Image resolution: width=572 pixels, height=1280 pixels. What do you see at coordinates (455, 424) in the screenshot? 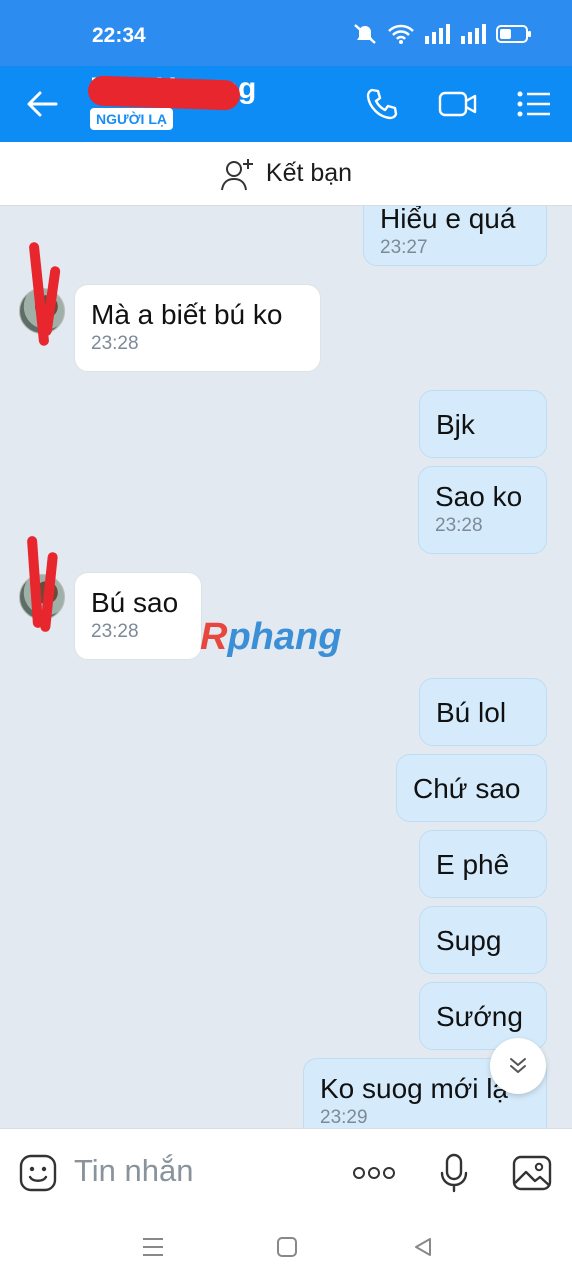
I see `message-text: Bjk` at bounding box center [455, 424].